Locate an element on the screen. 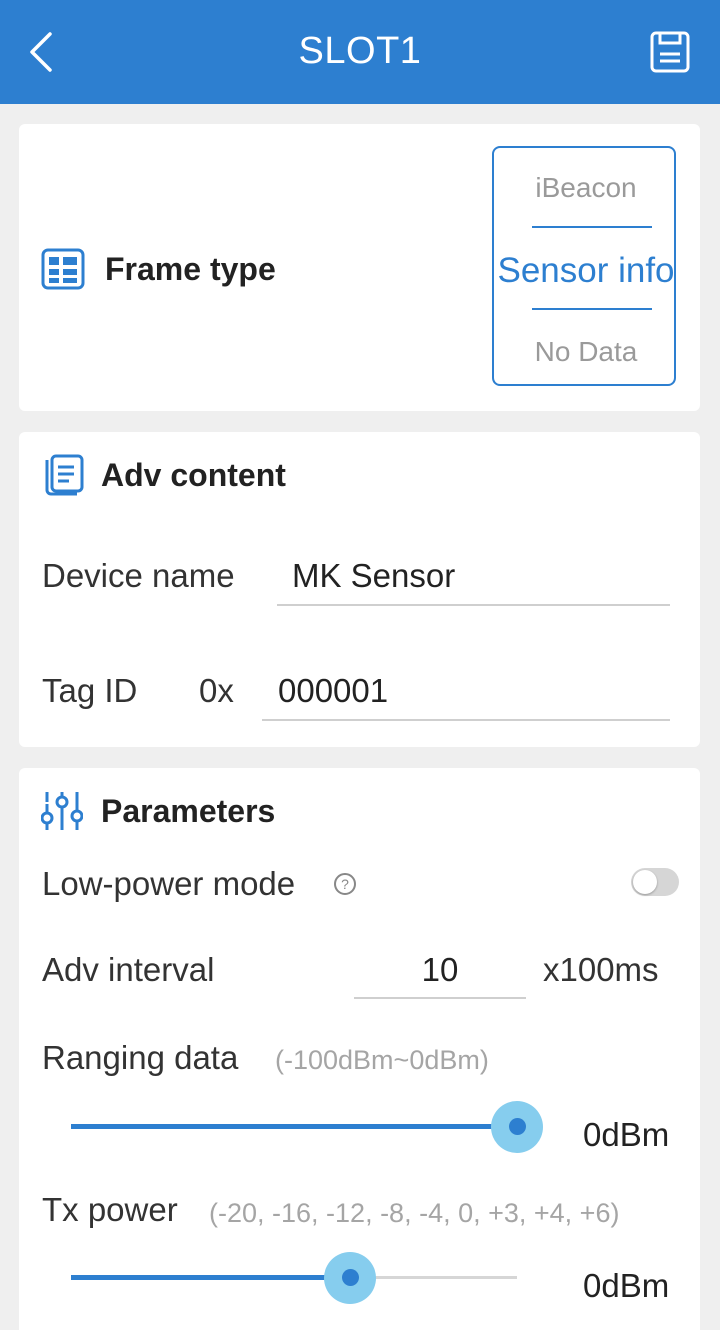  tx-power-slider is located at coordinates (294, 1278).